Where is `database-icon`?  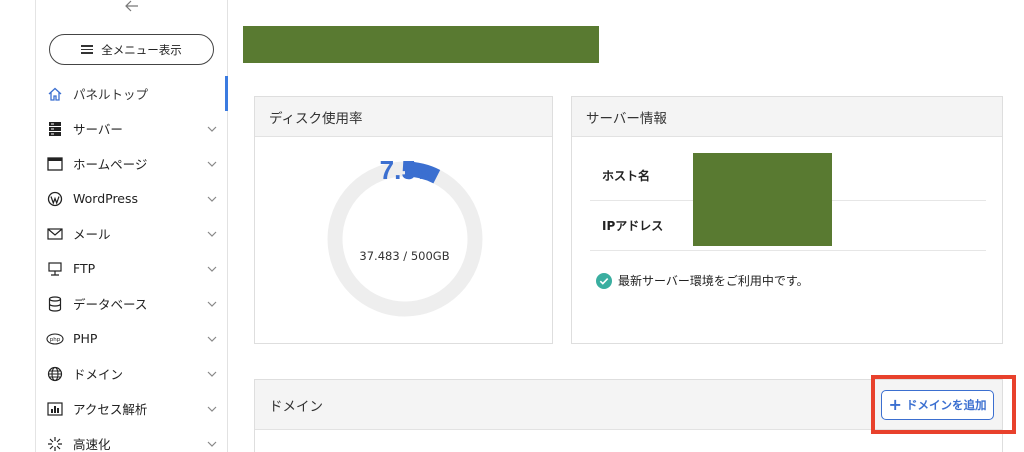
database-icon is located at coordinates (55, 304).